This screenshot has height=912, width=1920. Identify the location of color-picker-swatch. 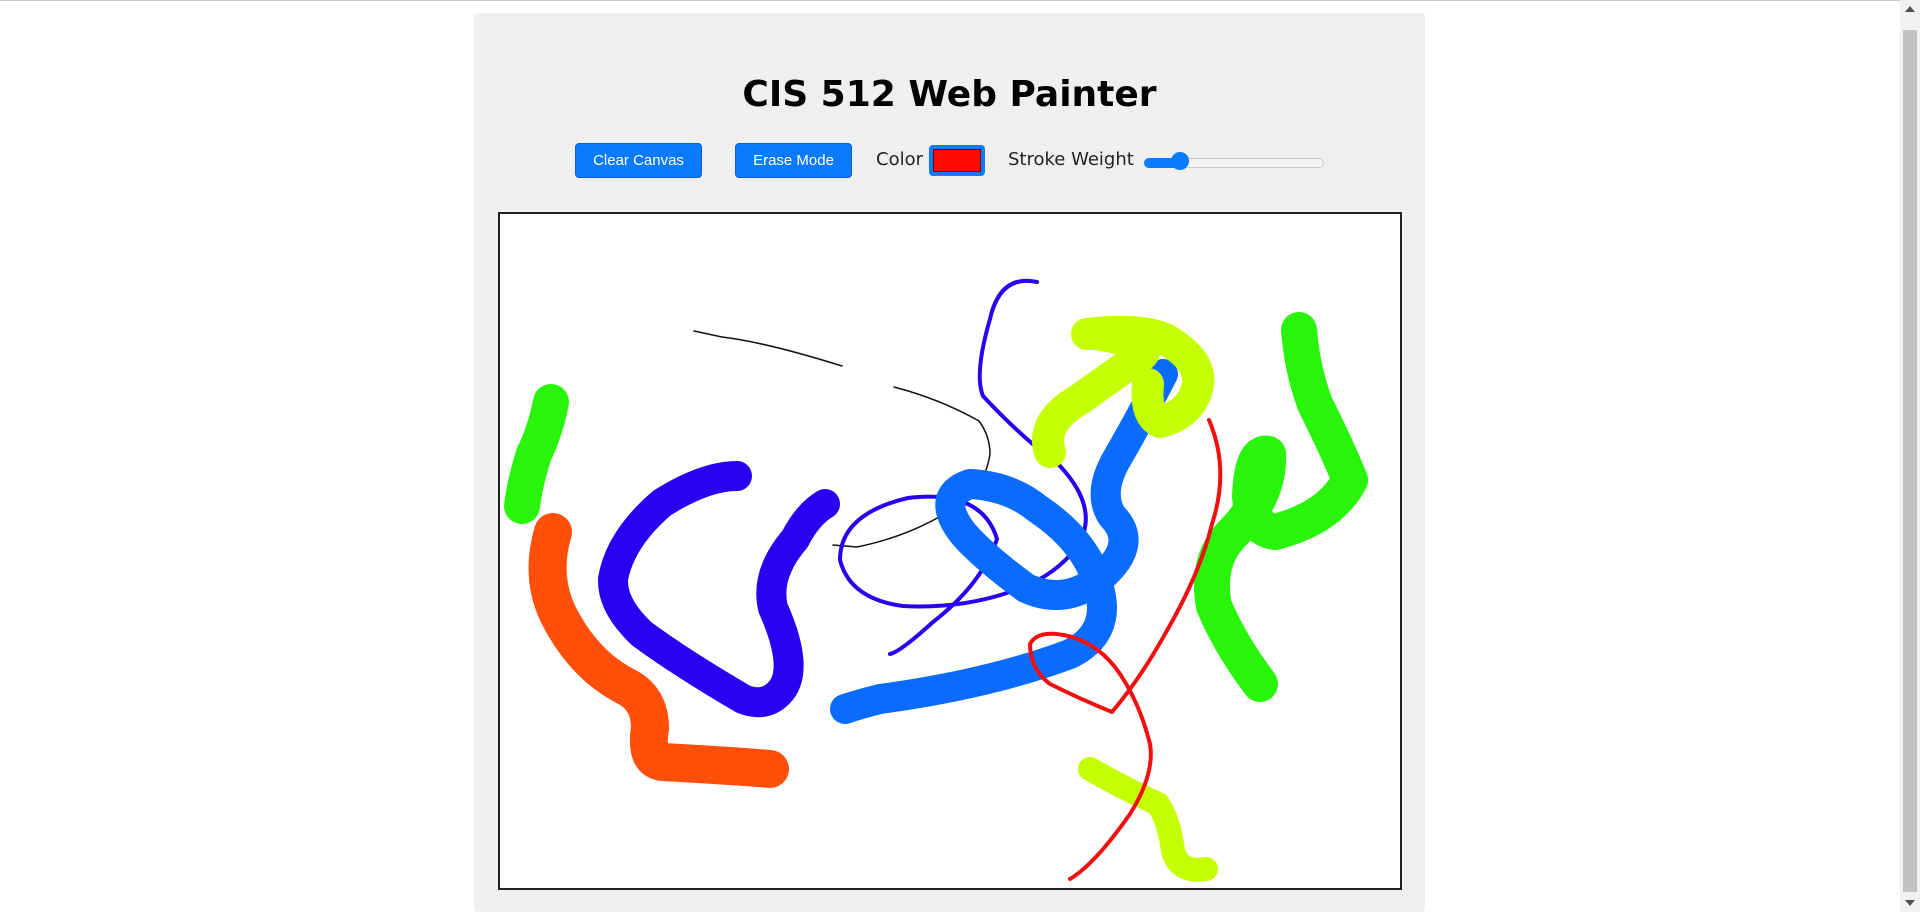
(957, 160).